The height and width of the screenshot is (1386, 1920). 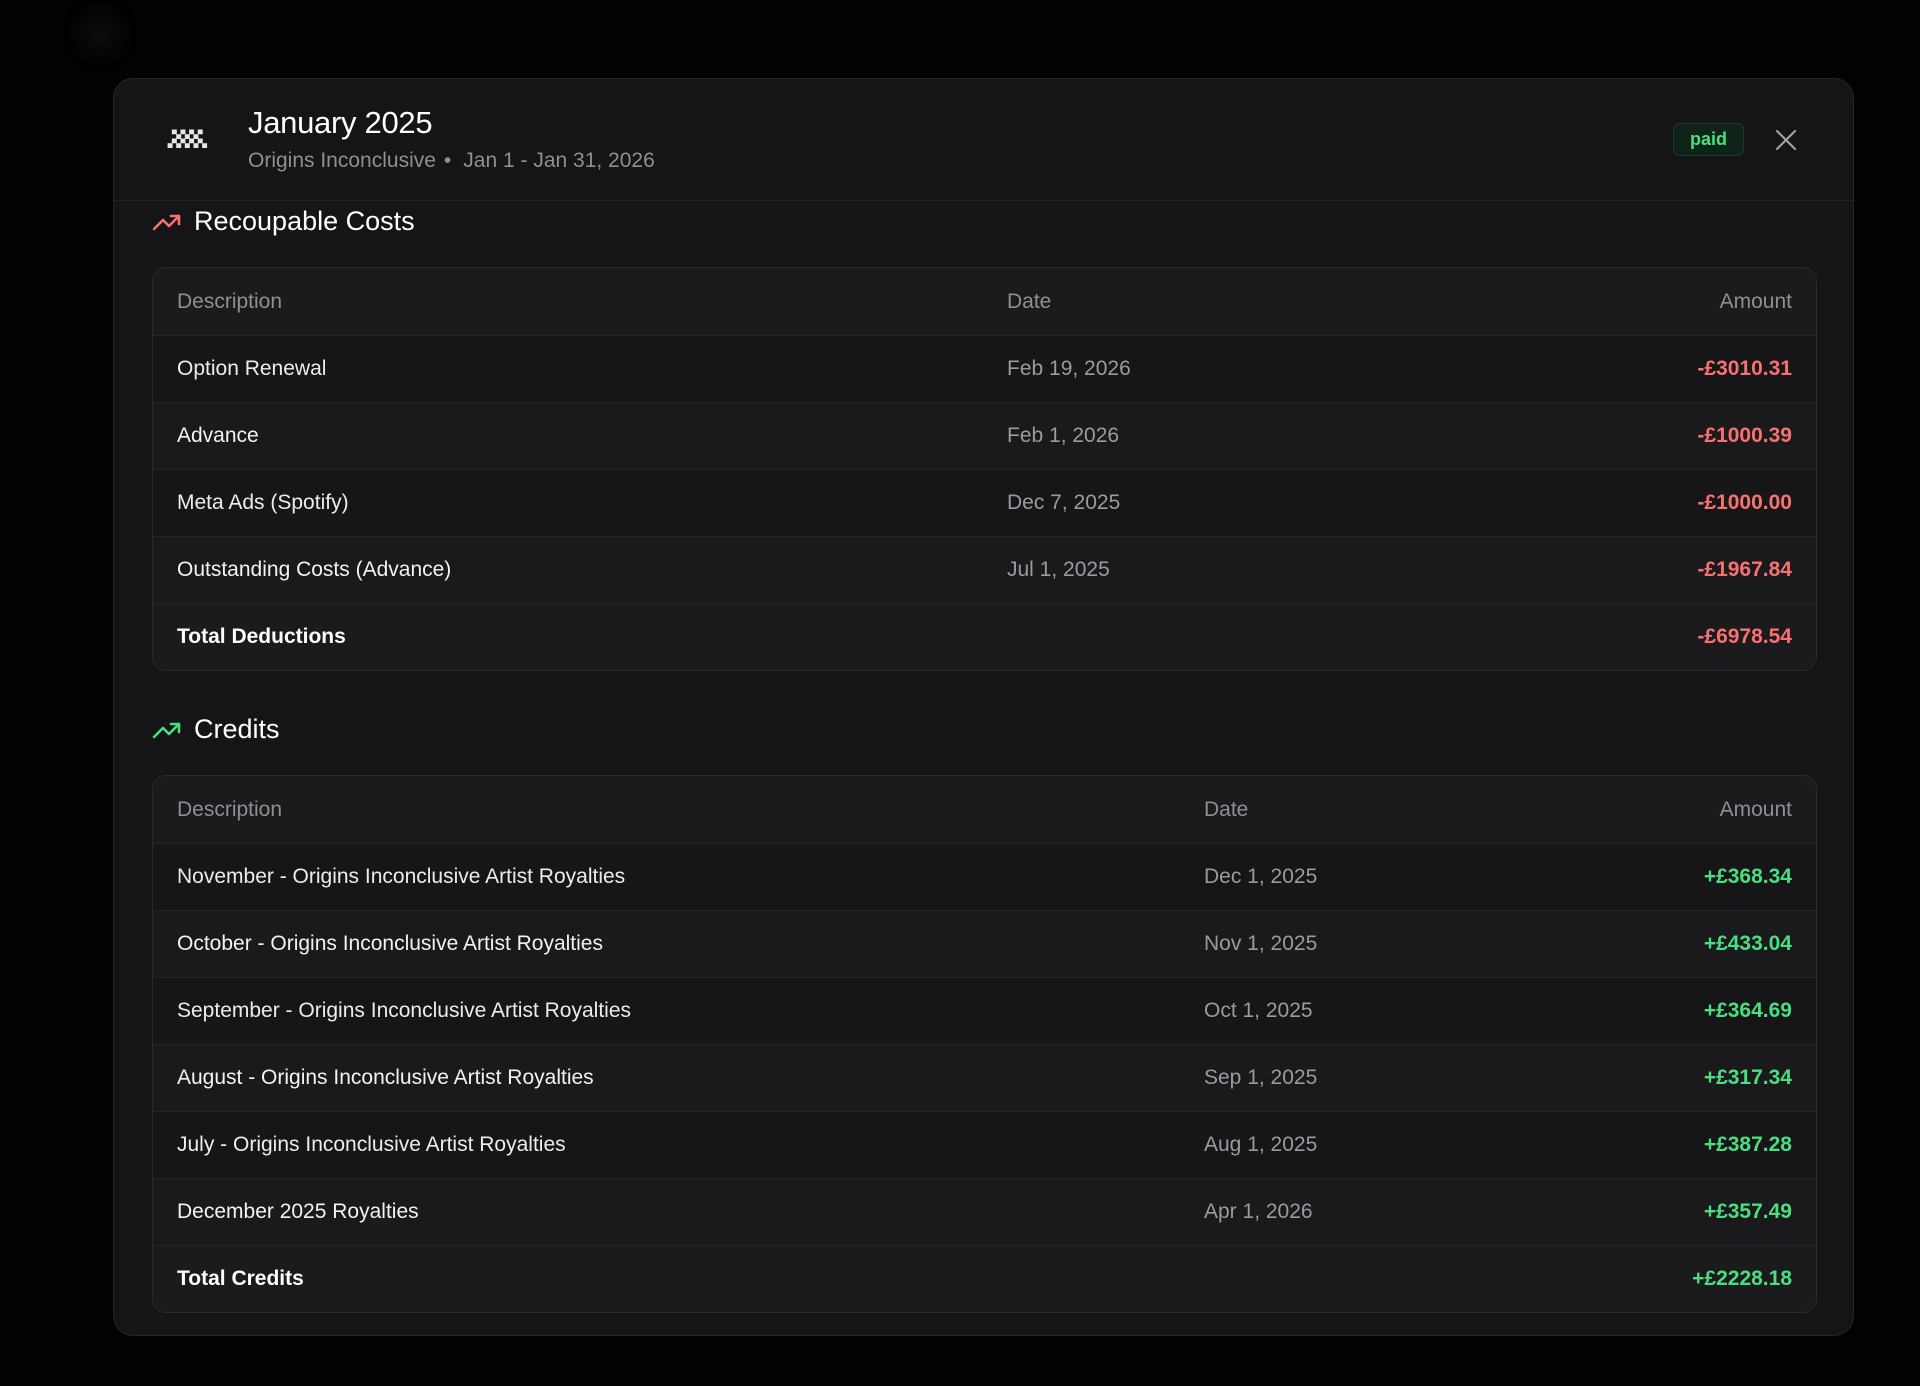 I want to click on total-amount: -£6978.54, so click(x=1744, y=636).